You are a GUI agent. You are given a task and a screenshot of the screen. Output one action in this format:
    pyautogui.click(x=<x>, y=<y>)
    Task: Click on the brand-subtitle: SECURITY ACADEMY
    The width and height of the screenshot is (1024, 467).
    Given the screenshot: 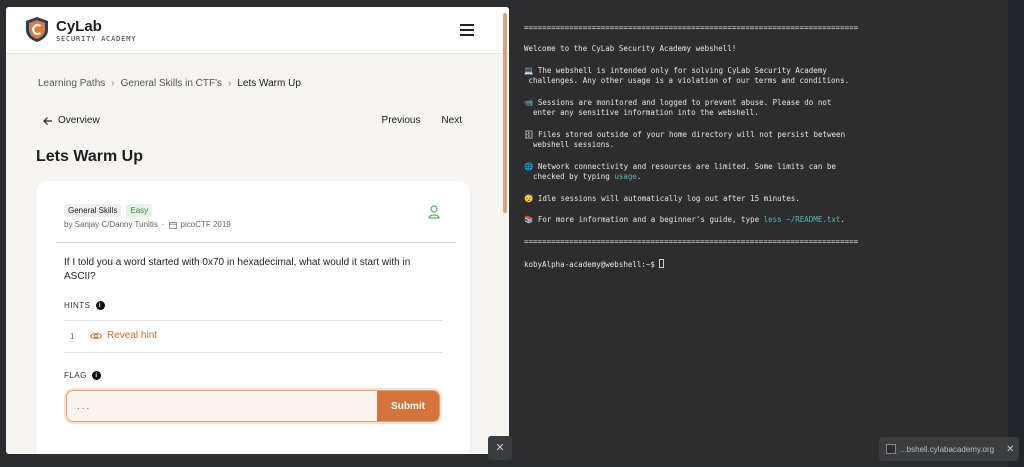 What is the action you would take?
    pyautogui.click(x=96, y=39)
    